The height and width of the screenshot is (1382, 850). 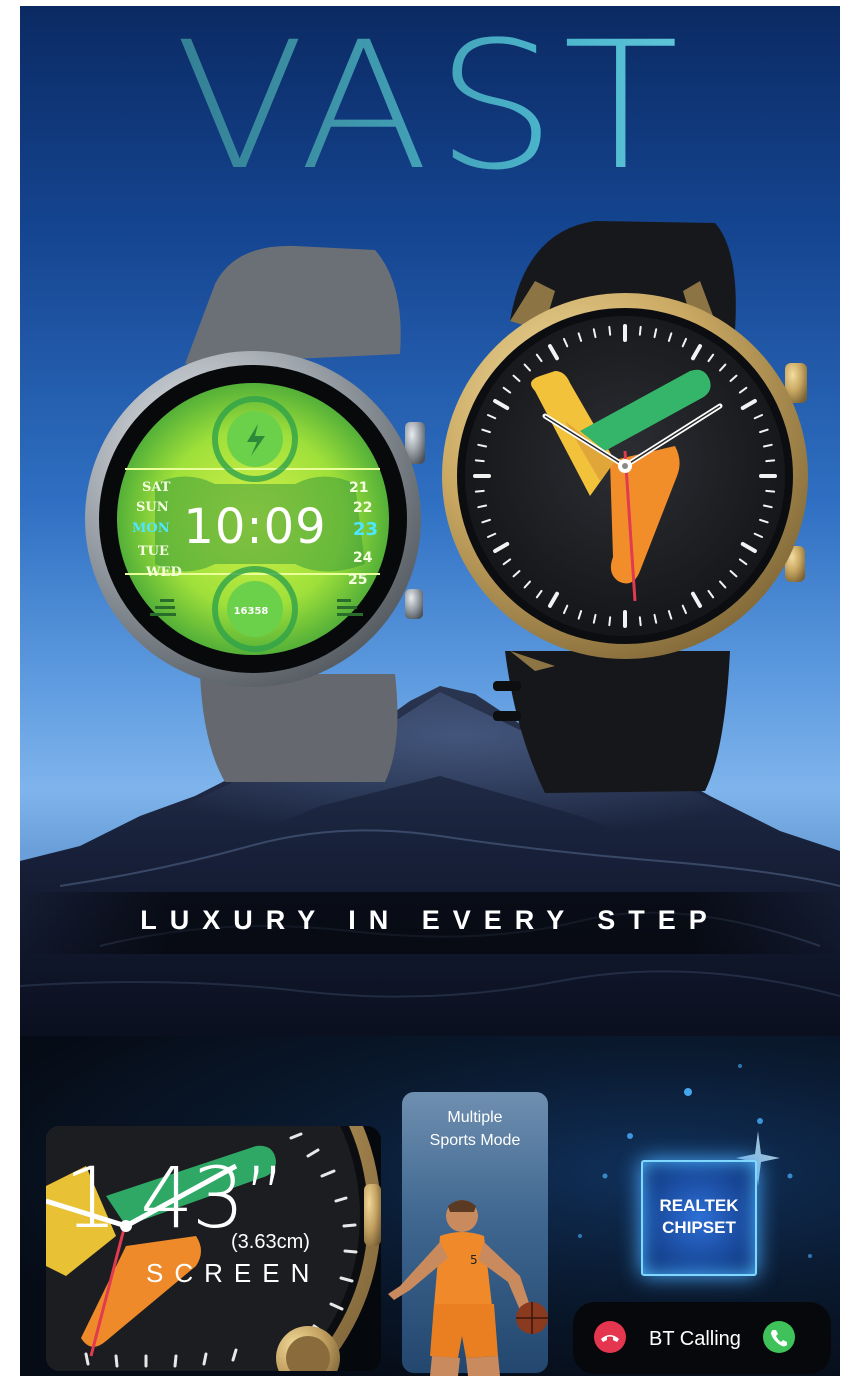 What do you see at coordinates (474, 1260) in the screenshot?
I see `svg-text: 5` at bounding box center [474, 1260].